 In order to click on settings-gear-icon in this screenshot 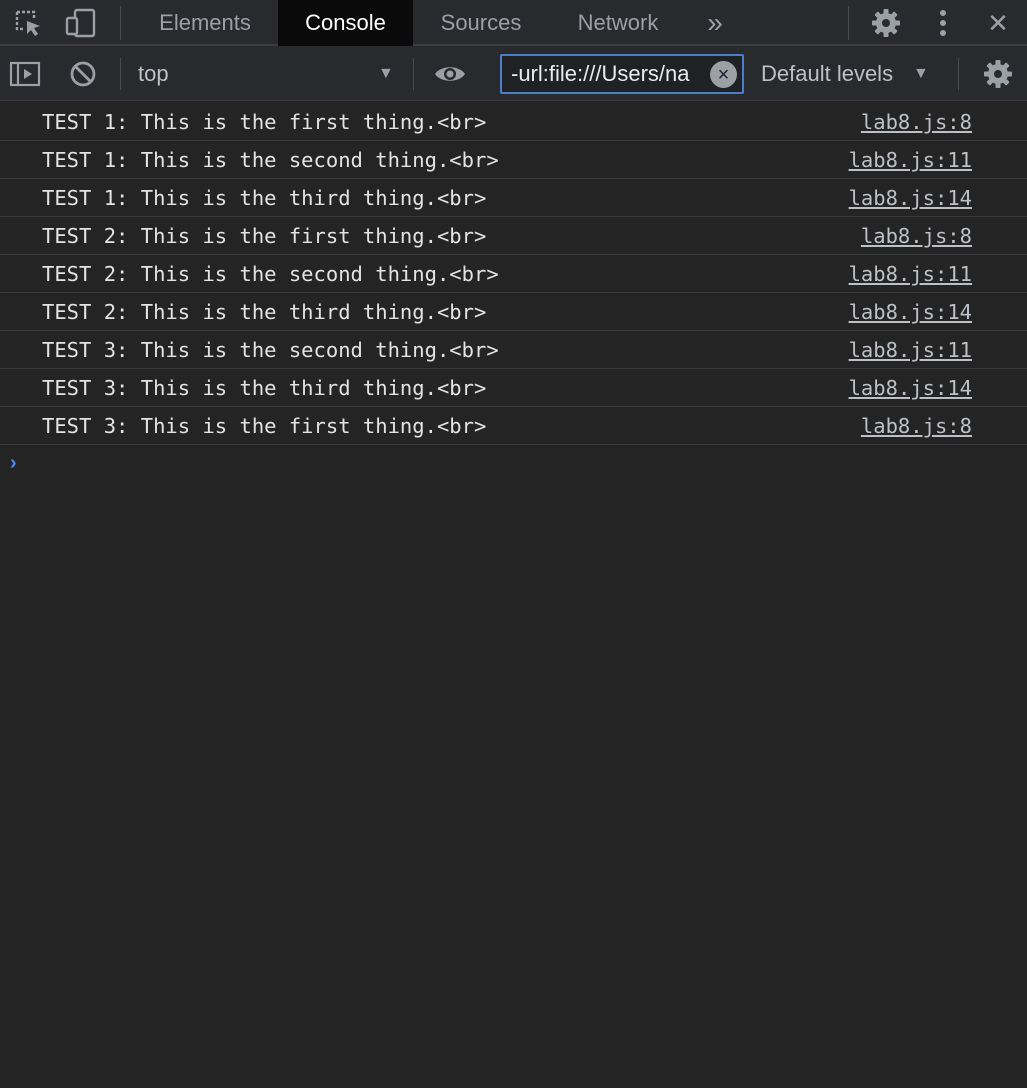, I will do `click(886, 23)`.